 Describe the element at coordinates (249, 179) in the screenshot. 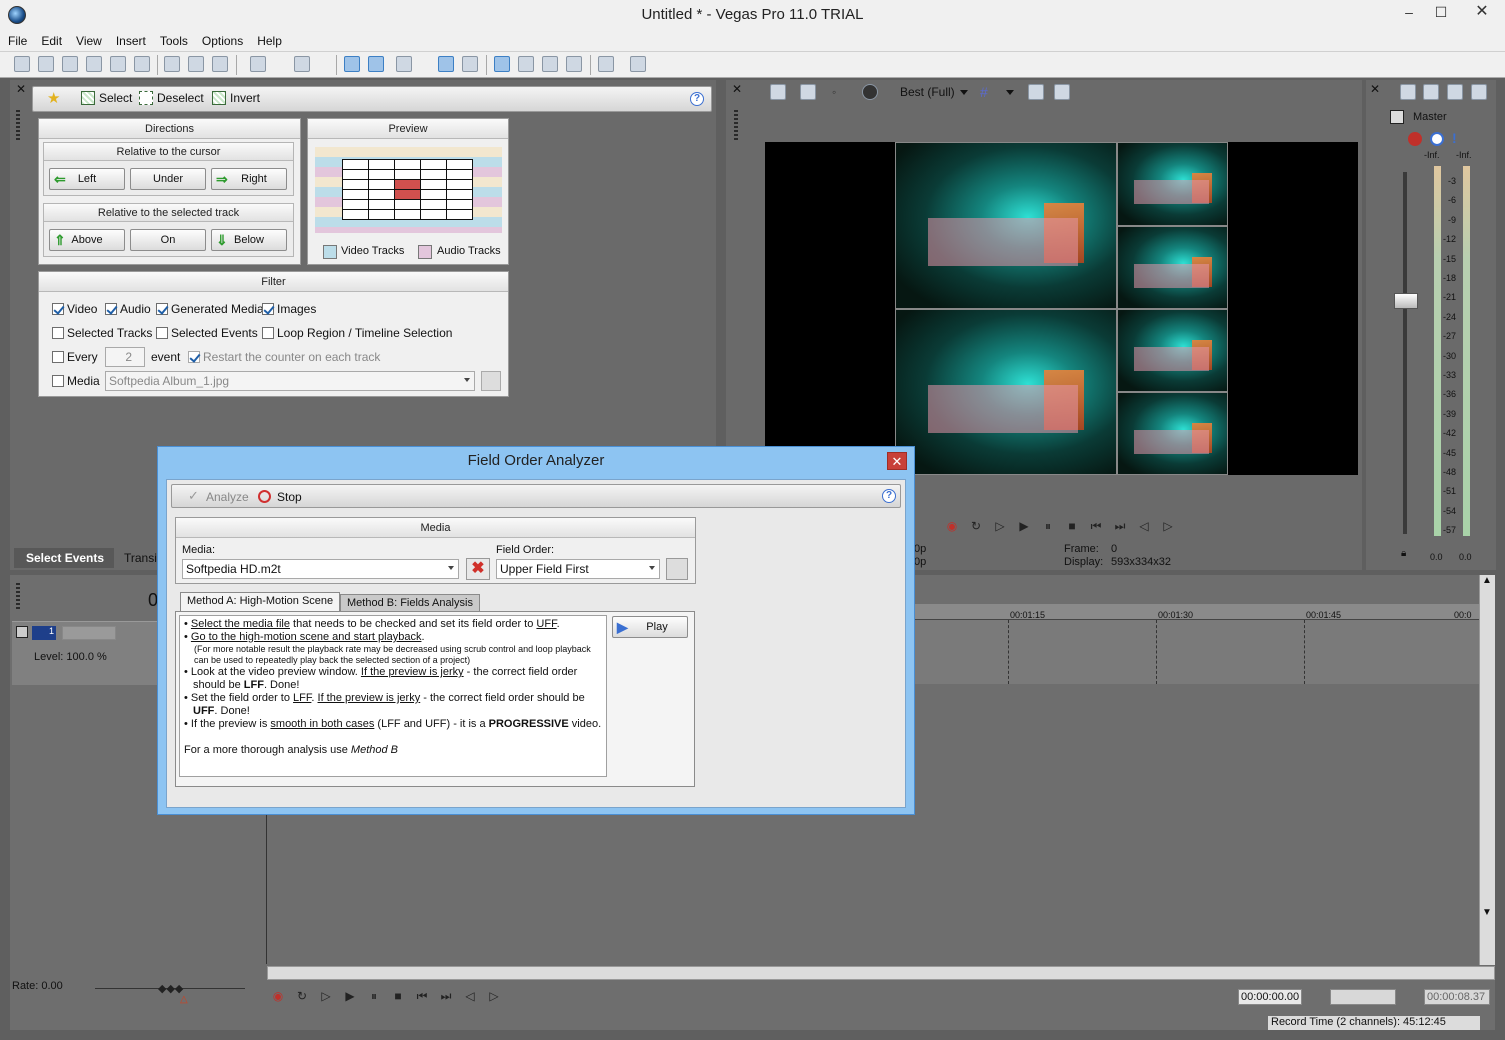

I see `right-button: ⇒ Right` at that location.